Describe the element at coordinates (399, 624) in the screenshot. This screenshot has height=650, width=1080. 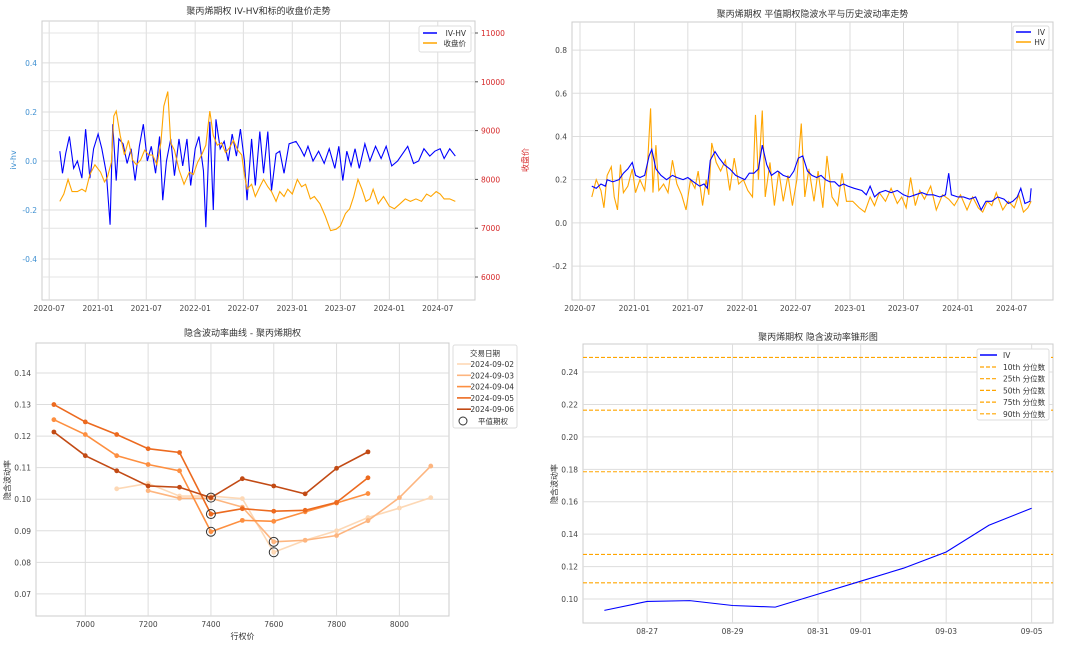
I see `x-tick-label: 8000` at that location.